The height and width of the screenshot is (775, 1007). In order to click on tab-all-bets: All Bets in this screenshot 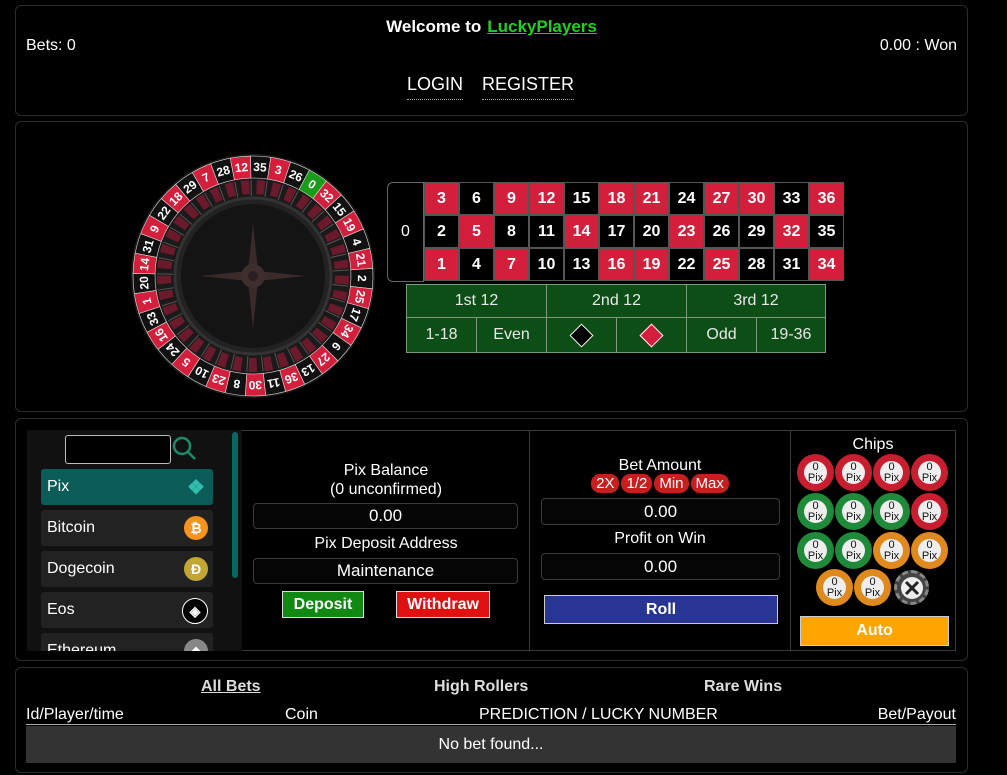, I will do `click(231, 687)`.